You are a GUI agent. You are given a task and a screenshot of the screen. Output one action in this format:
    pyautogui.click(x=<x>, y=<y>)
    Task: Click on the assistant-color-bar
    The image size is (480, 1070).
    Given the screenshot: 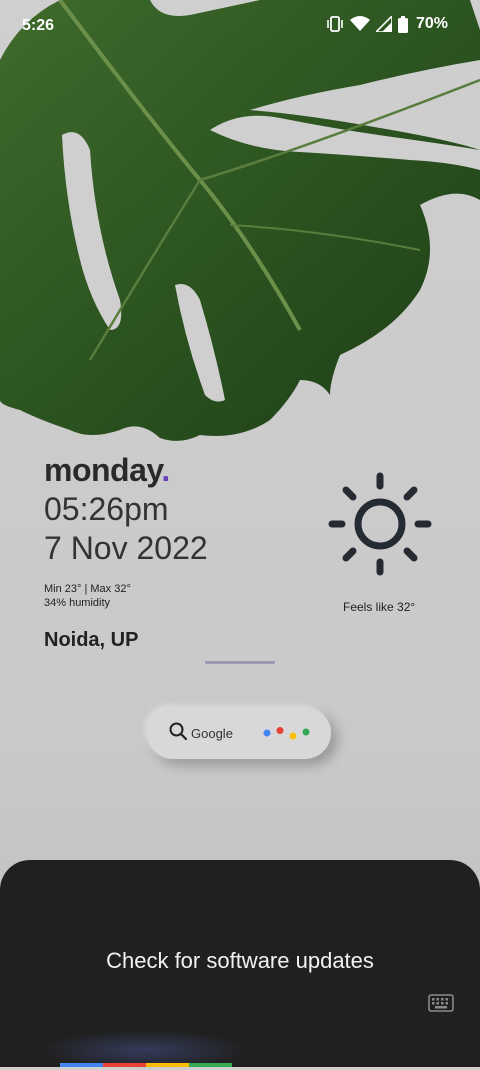 What is the action you would take?
    pyautogui.click(x=146, y=1065)
    